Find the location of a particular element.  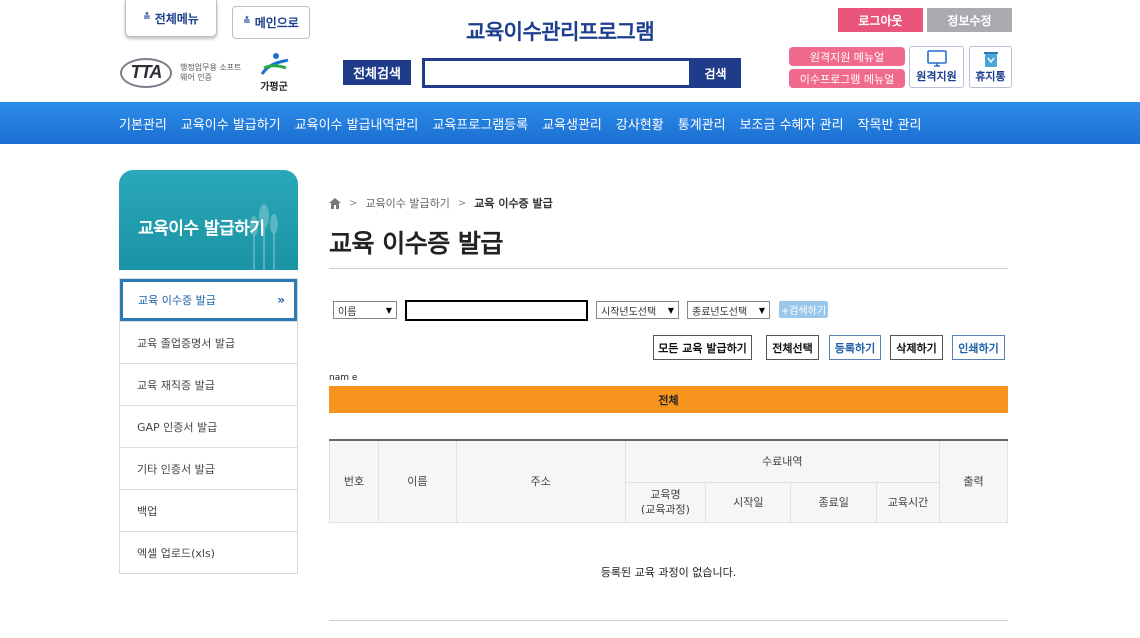

issue-all-button: 모든 교육 발급하기 is located at coordinates (702, 347).